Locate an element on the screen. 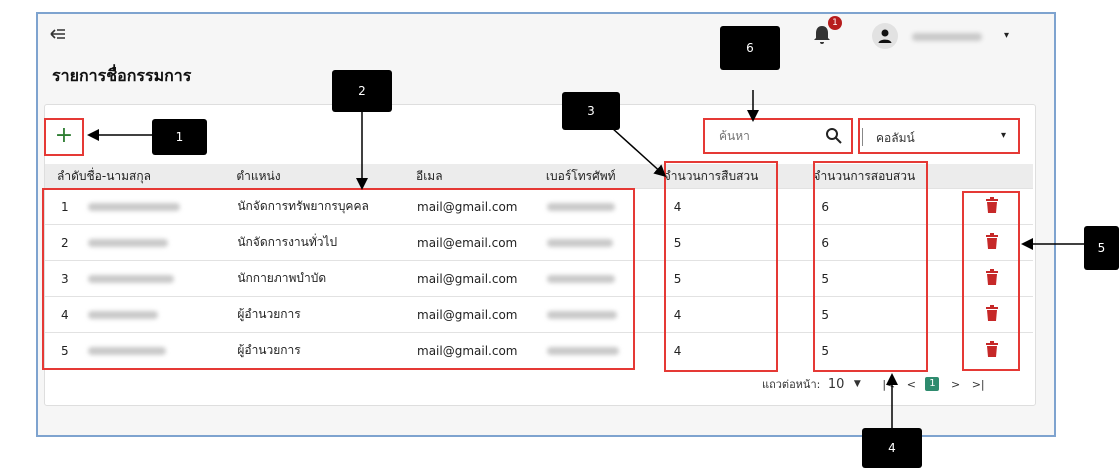  callout-badge-2: 2 is located at coordinates (362, 91).